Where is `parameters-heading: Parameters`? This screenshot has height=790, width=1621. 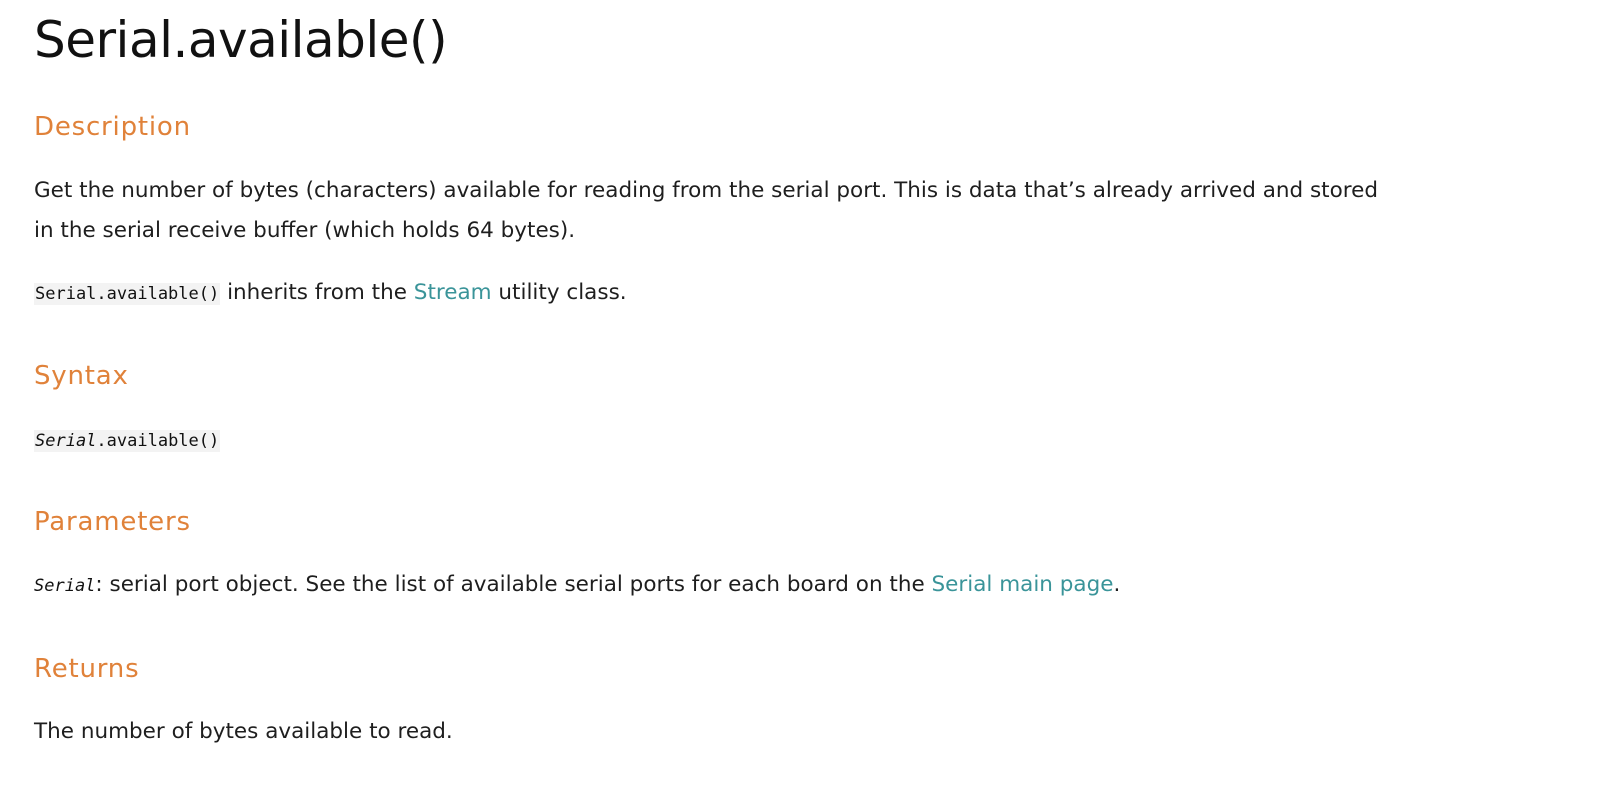
parameters-heading: Parameters is located at coordinates (112, 522).